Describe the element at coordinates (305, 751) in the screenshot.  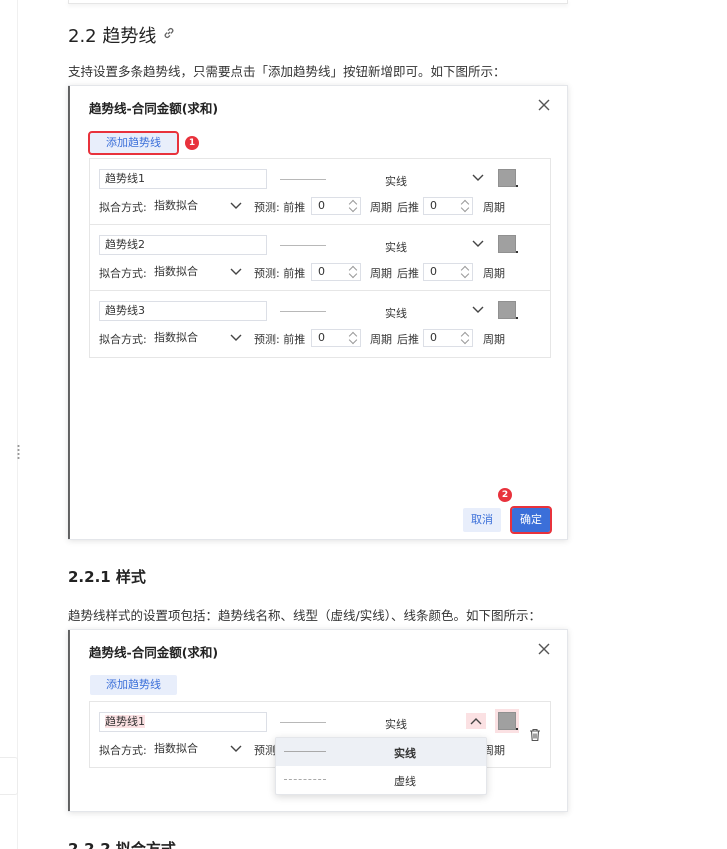
I see `solid-line-preview` at that location.